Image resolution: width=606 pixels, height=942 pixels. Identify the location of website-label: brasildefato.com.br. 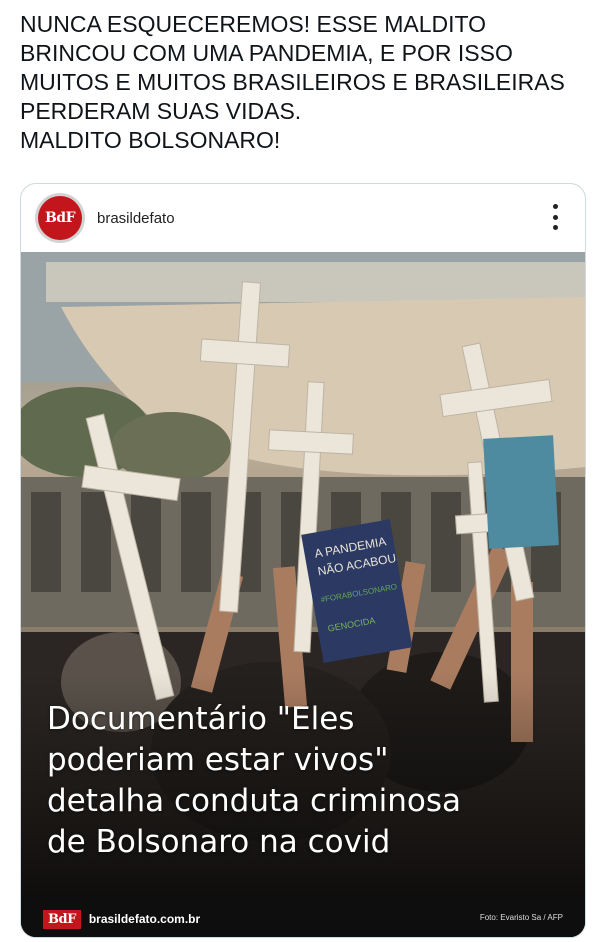
(144, 919).